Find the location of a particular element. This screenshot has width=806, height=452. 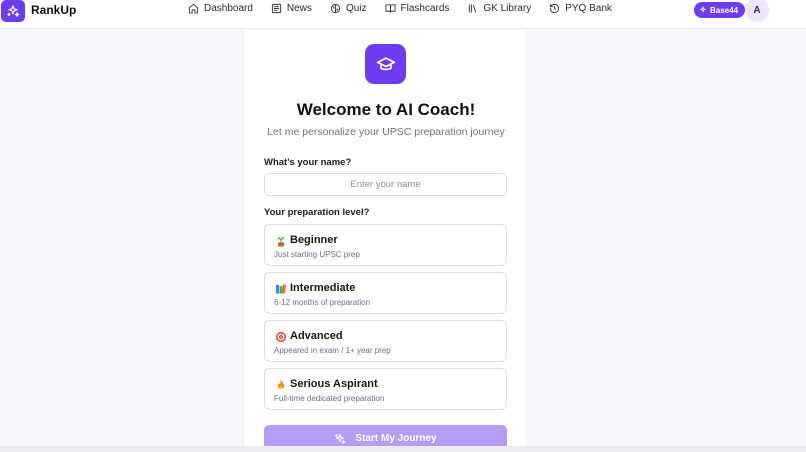

nav-label: PYQ Bank is located at coordinates (588, 8).